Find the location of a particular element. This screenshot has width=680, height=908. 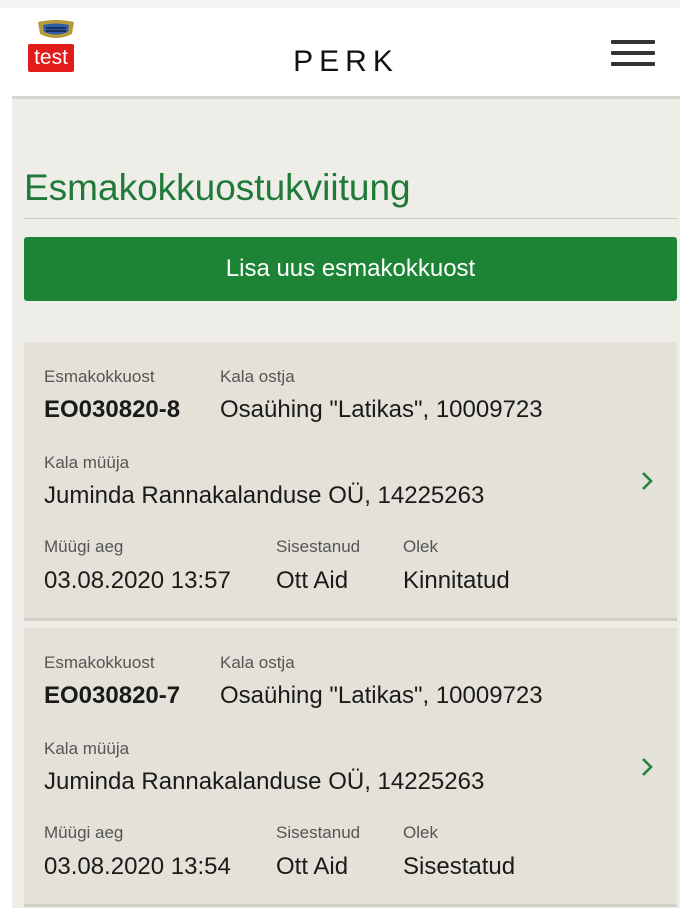

purchase-id: EO030820-7 is located at coordinates (112, 695).